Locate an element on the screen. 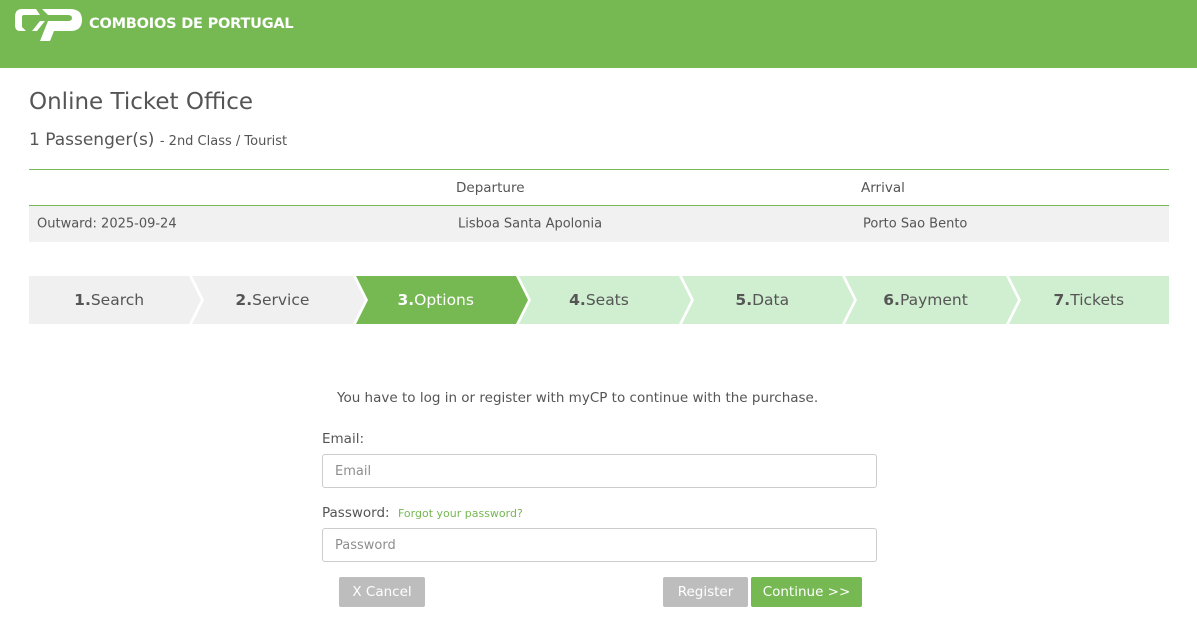  step-label: Search is located at coordinates (117, 300).